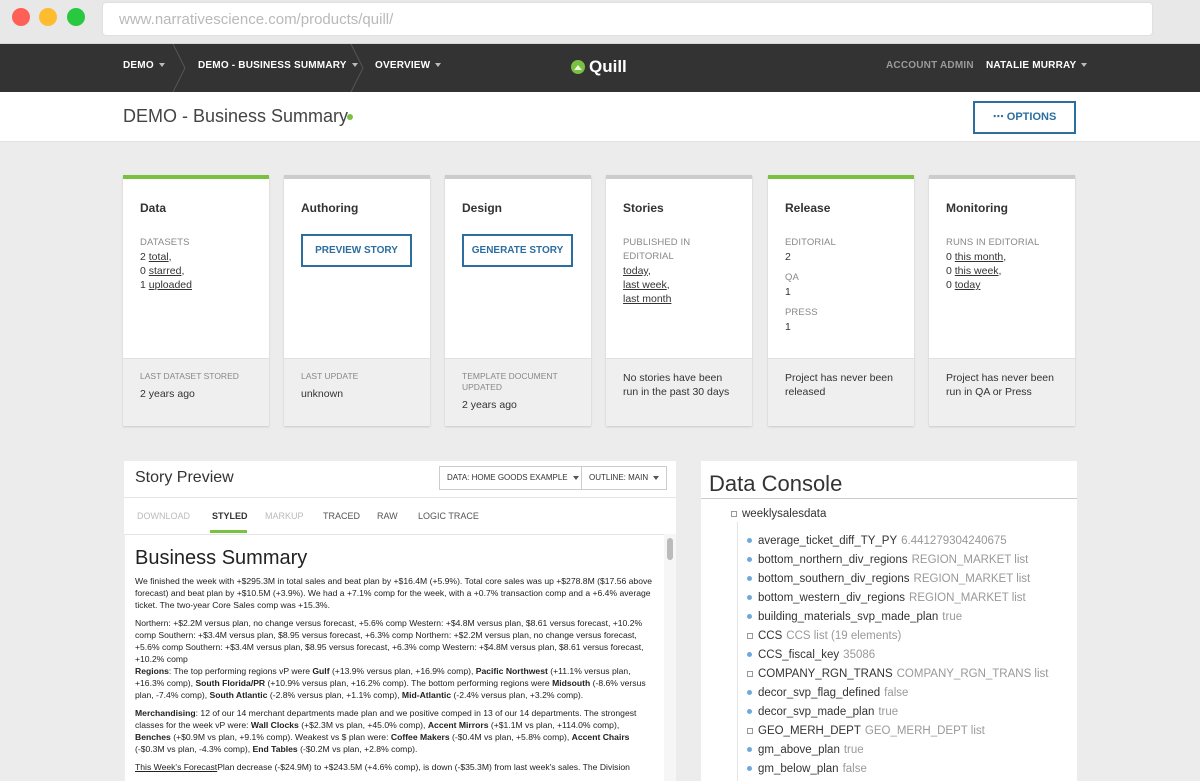 The width and height of the screenshot is (1200, 781). Describe the element at coordinates (163, 516) in the screenshot. I see `tab-download: DOWNLOAD` at that location.